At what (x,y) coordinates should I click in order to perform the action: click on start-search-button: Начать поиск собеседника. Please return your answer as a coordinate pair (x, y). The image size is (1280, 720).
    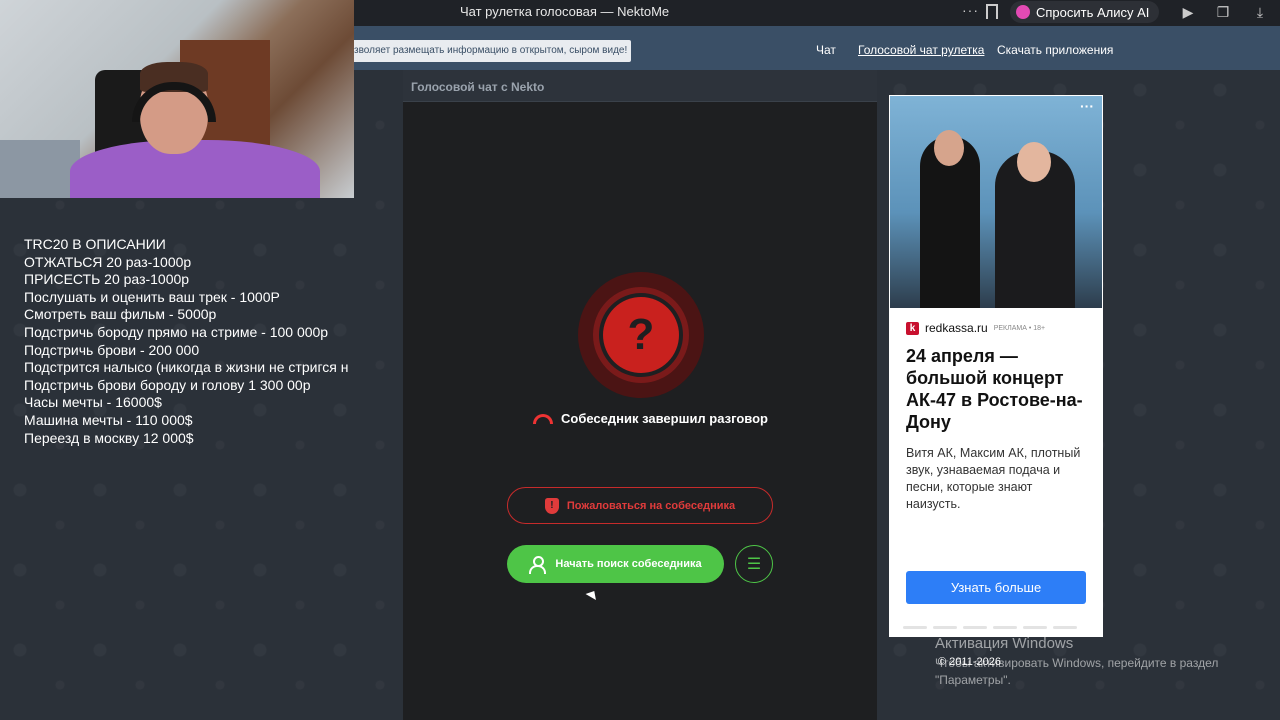
    Looking at the image, I should click on (615, 564).